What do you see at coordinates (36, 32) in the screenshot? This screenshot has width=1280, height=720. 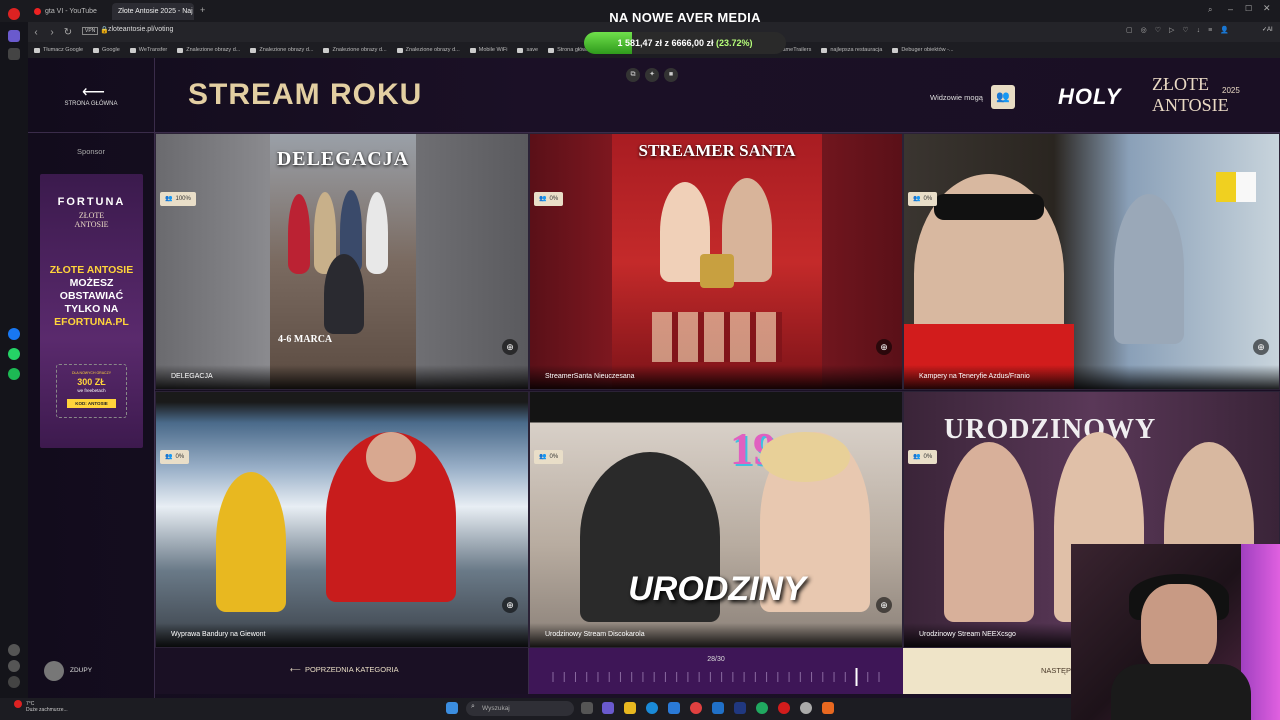 I see `back-icon: ‹` at bounding box center [36, 32].